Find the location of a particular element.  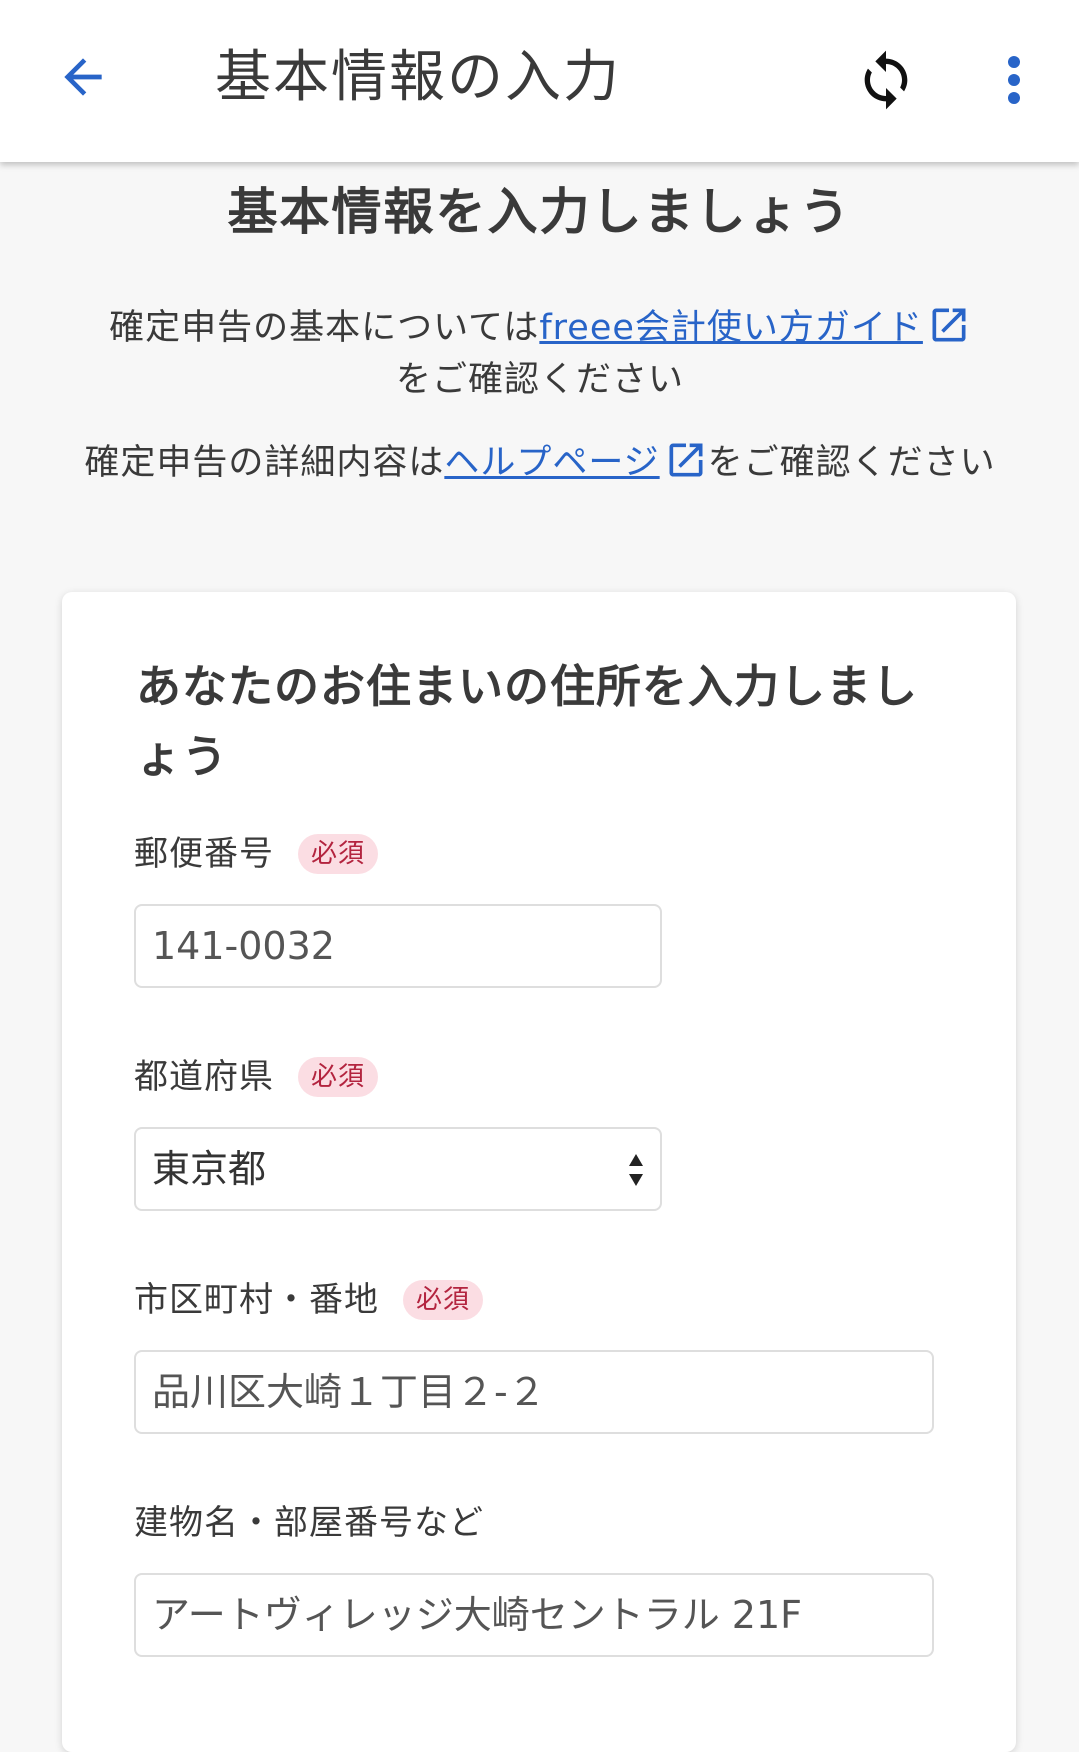

app-bar: 基本情報の入力 is located at coordinates (539, 81).